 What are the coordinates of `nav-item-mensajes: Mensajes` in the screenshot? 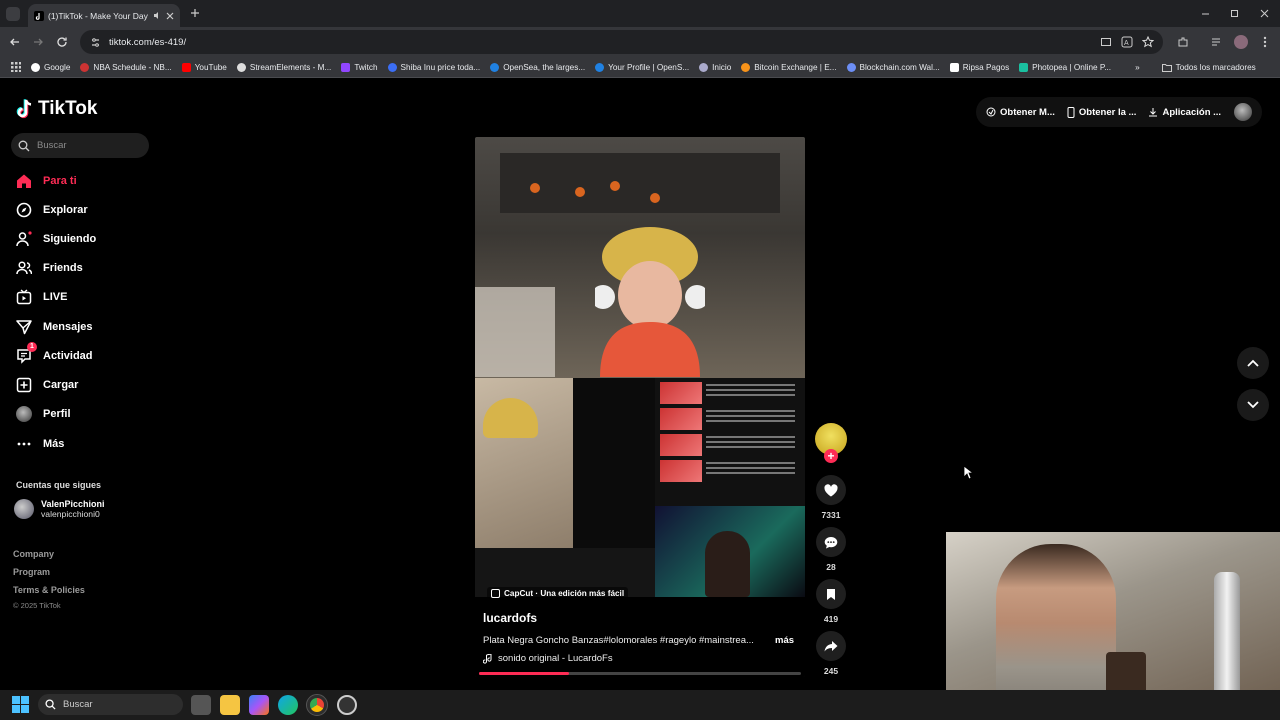 It's located at (54, 327).